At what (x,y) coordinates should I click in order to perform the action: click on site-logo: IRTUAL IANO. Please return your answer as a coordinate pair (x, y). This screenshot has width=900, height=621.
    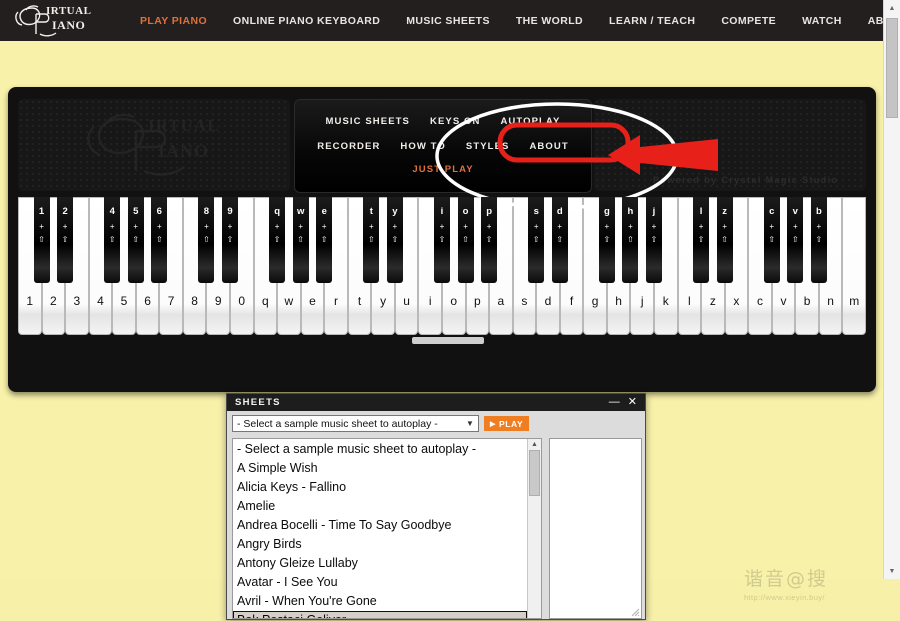
    Looking at the image, I should click on (64, 20).